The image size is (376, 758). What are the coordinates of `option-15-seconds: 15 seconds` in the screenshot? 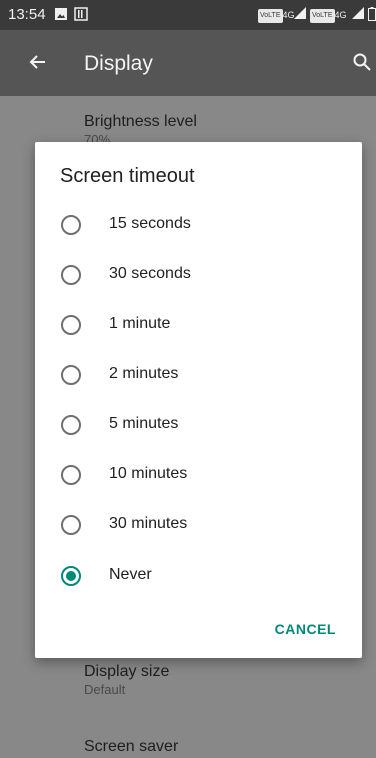 It's located at (198, 225).